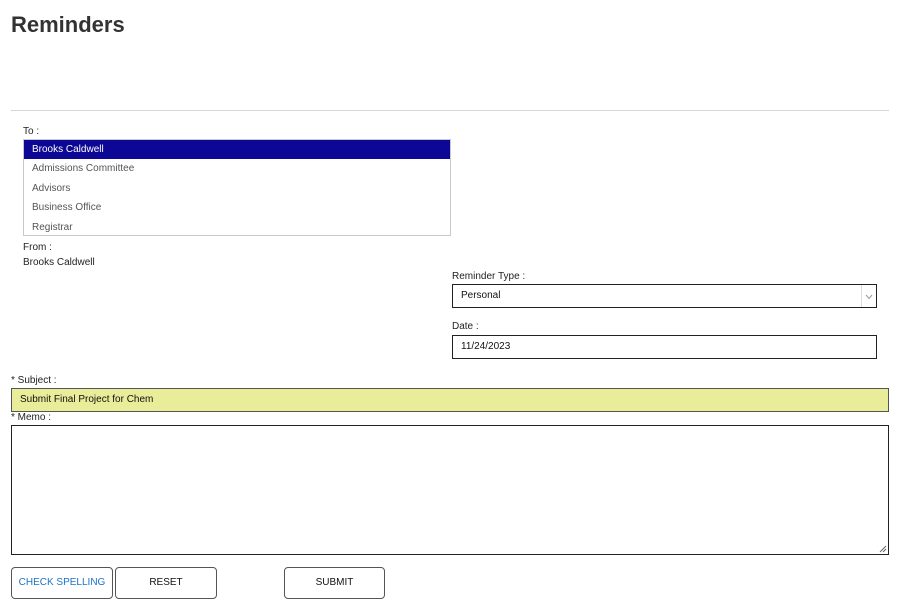 Image resolution: width=902 pixels, height=614 pixels. I want to click on header-divider, so click(450, 110).